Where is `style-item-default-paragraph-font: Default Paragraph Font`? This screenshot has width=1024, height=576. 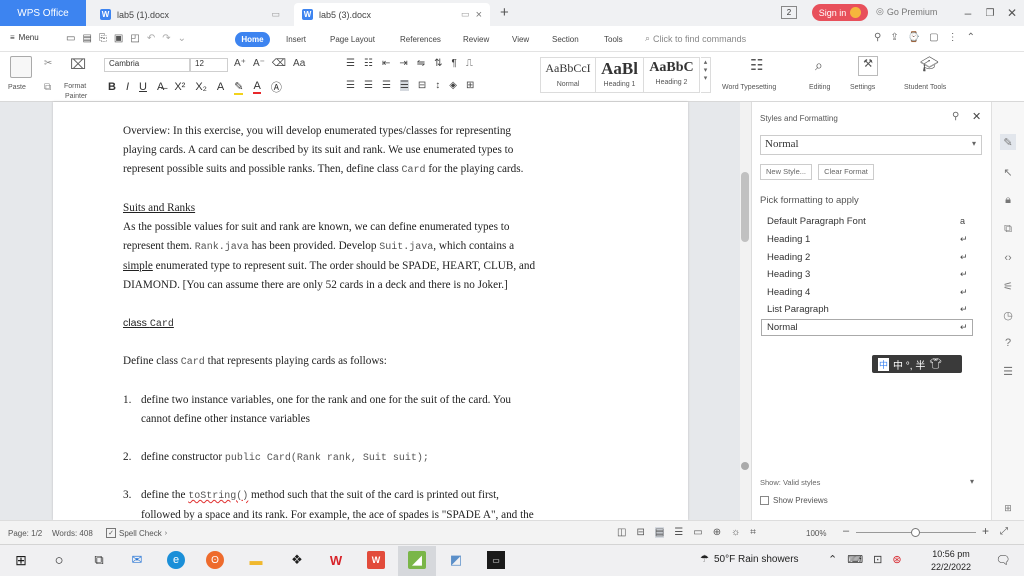 style-item-default-paragraph-font: Default Paragraph Font is located at coordinates (816, 221).